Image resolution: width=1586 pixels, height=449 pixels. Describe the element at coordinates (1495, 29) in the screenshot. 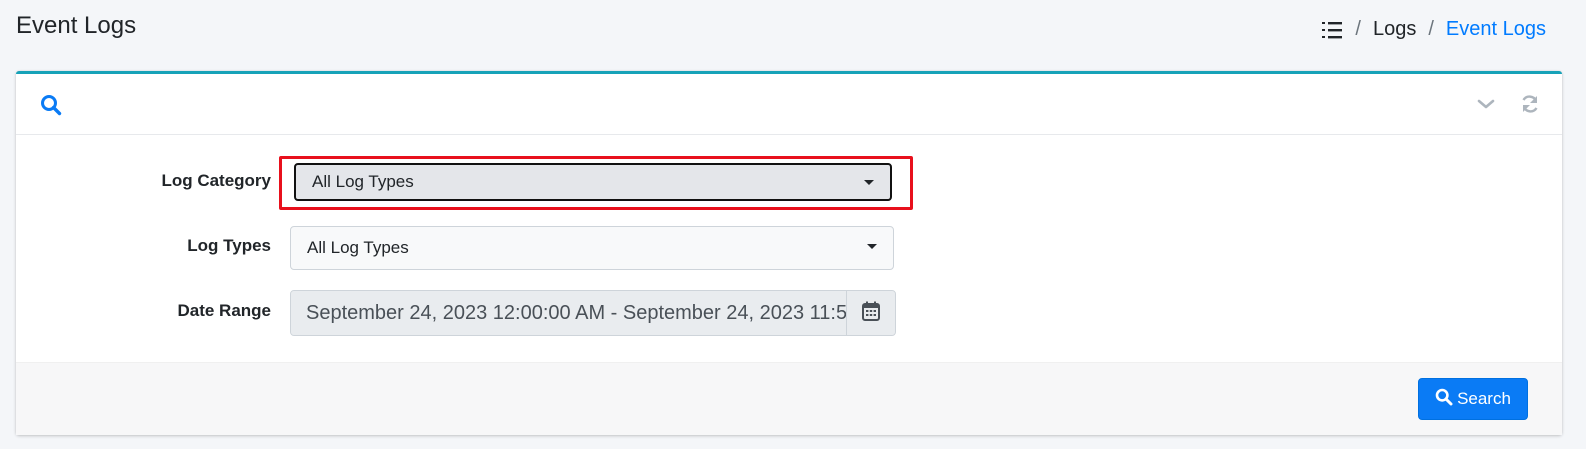

I see `breadcrumb-item-event-logs: Event Logs` at that location.